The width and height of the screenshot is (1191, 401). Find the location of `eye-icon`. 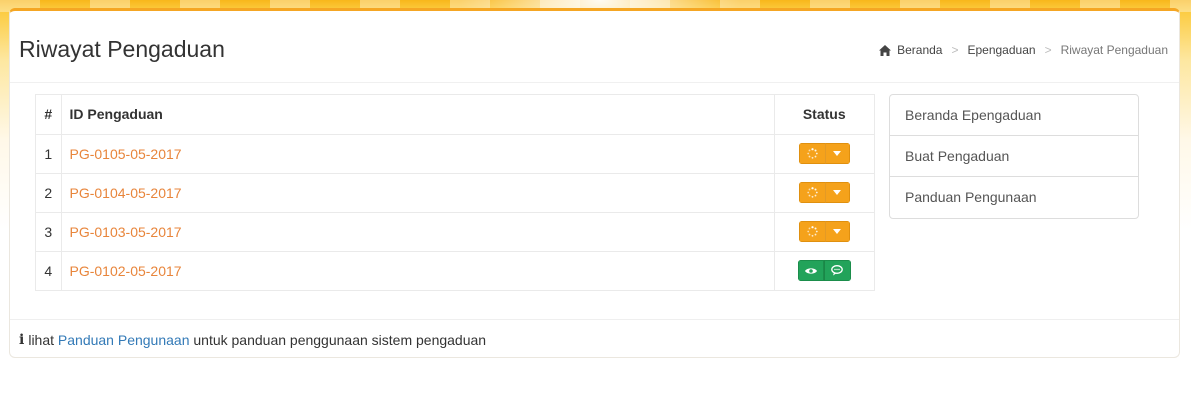

eye-icon is located at coordinates (810, 271).